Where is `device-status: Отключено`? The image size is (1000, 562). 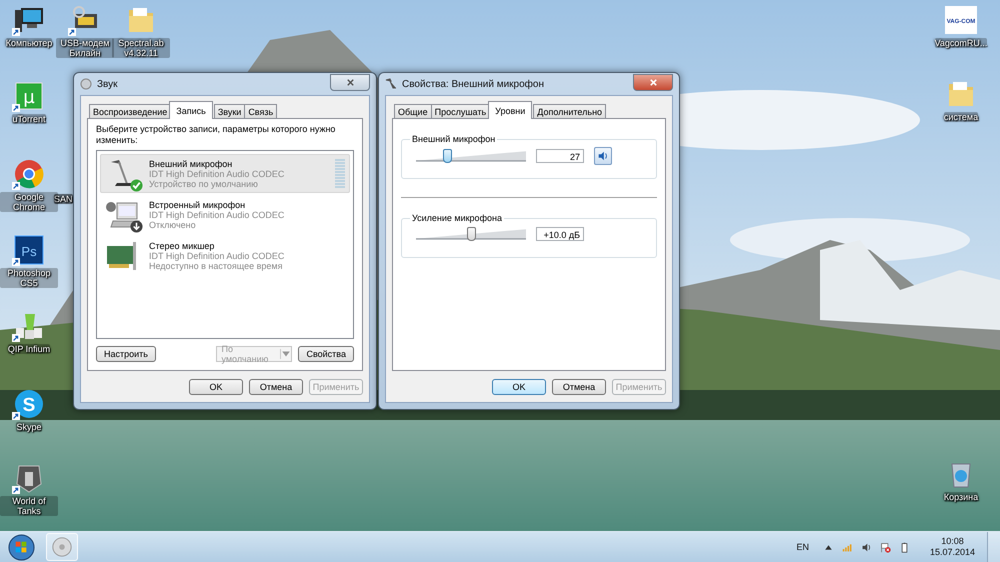 device-status: Отключено is located at coordinates (173, 225).